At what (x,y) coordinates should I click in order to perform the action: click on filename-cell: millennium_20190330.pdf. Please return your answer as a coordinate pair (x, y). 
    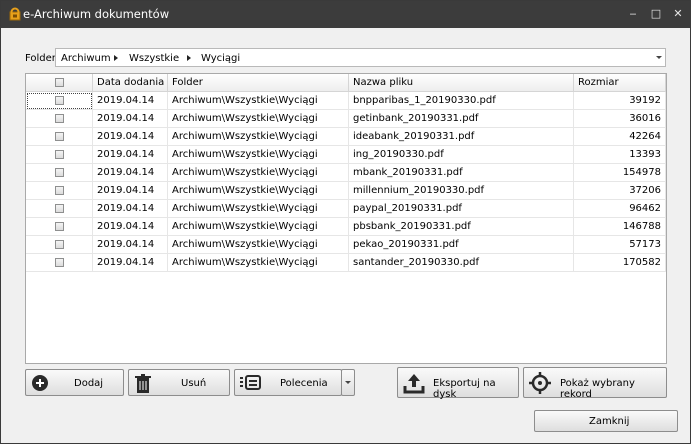
    Looking at the image, I should click on (461, 191).